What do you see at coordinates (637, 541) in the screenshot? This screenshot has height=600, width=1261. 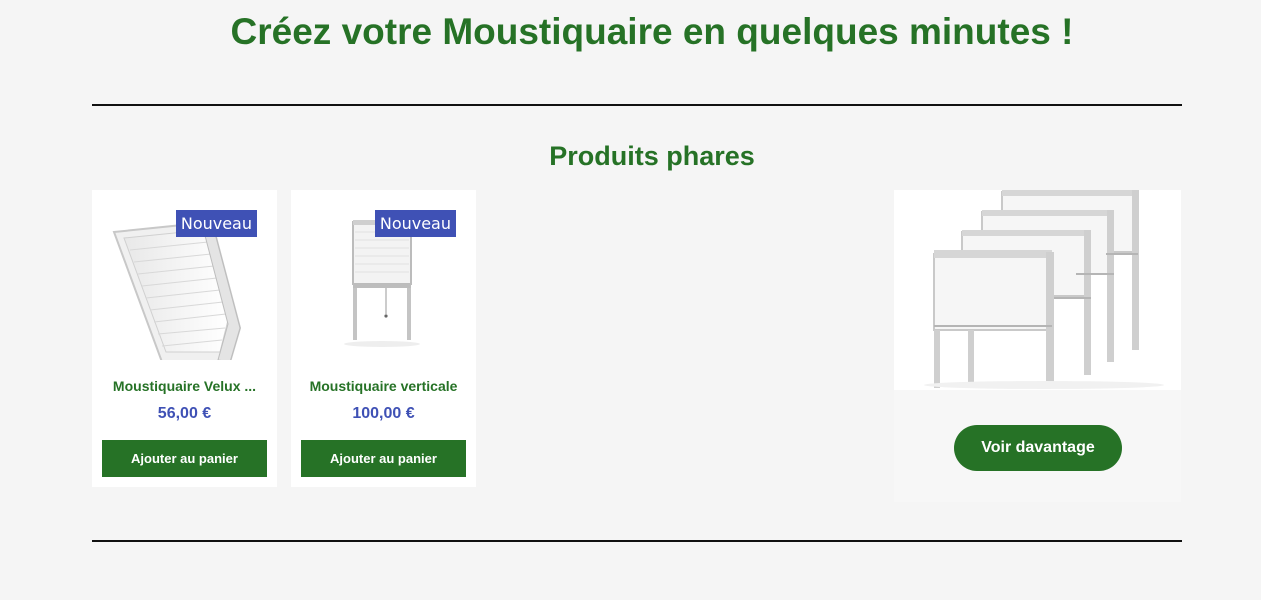 I see `bottom-divider` at bounding box center [637, 541].